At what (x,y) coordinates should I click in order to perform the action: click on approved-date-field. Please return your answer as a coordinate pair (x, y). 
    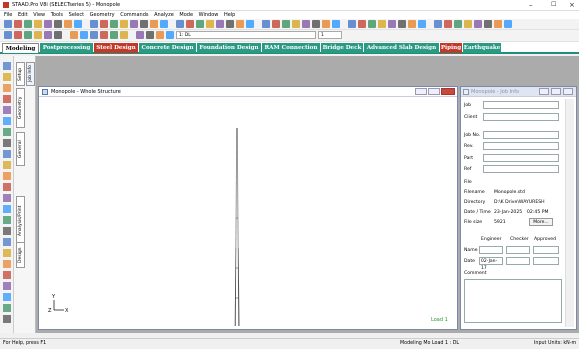
    Looking at the image, I should click on (546, 261).